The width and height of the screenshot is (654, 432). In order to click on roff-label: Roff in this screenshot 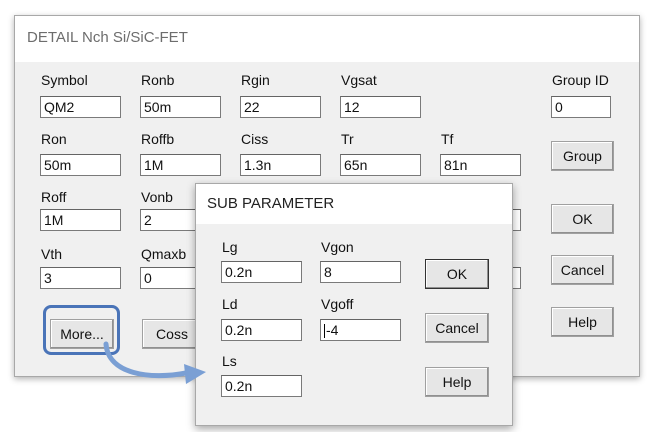, I will do `click(54, 197)`.